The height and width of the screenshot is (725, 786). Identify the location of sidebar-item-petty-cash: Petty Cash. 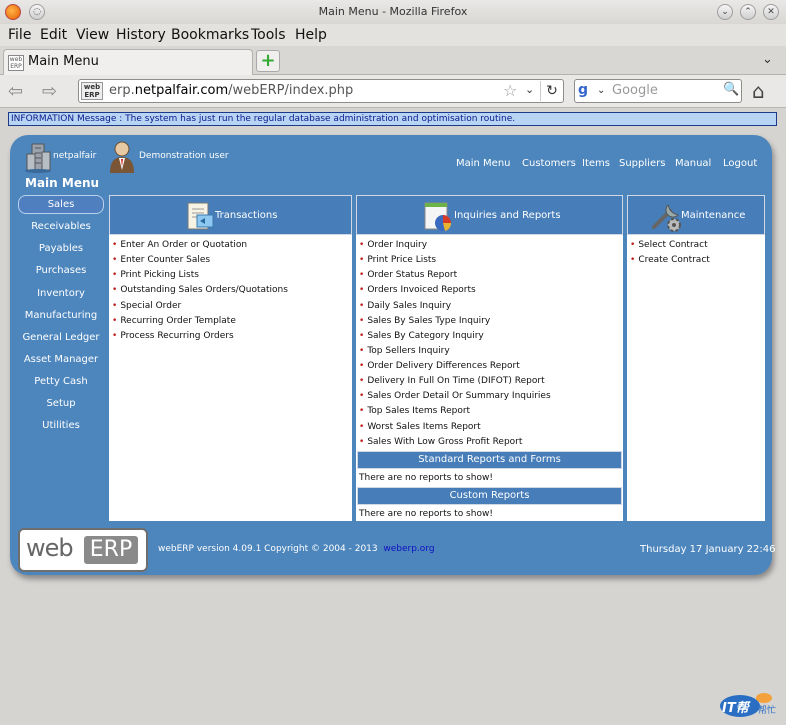
(61, 382).